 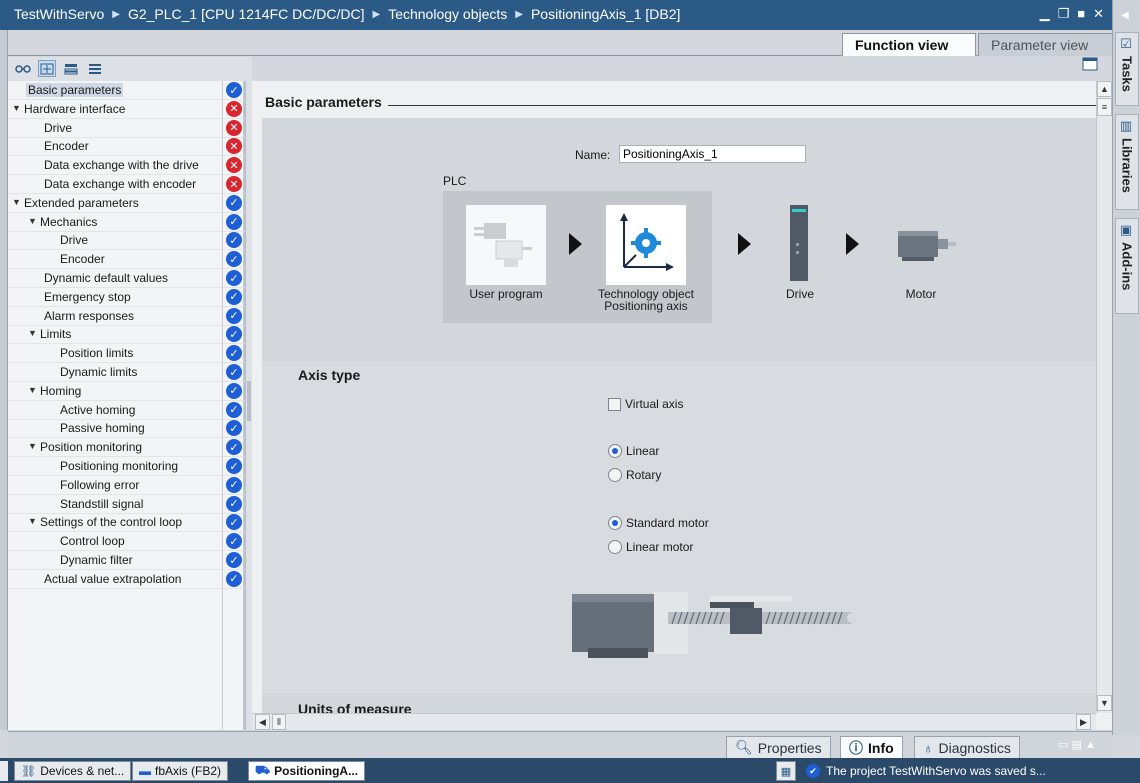 I want to click on name-input, so click(x=712, y=154).